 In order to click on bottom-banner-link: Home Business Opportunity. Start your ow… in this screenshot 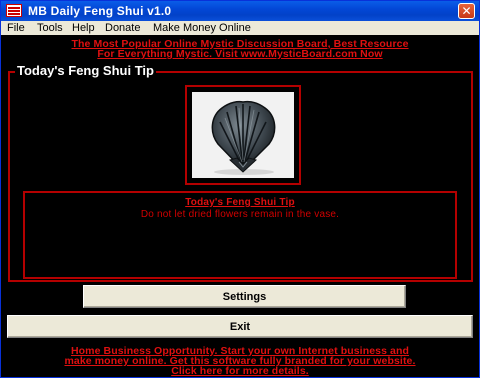, I will do `click(240, 361)`.